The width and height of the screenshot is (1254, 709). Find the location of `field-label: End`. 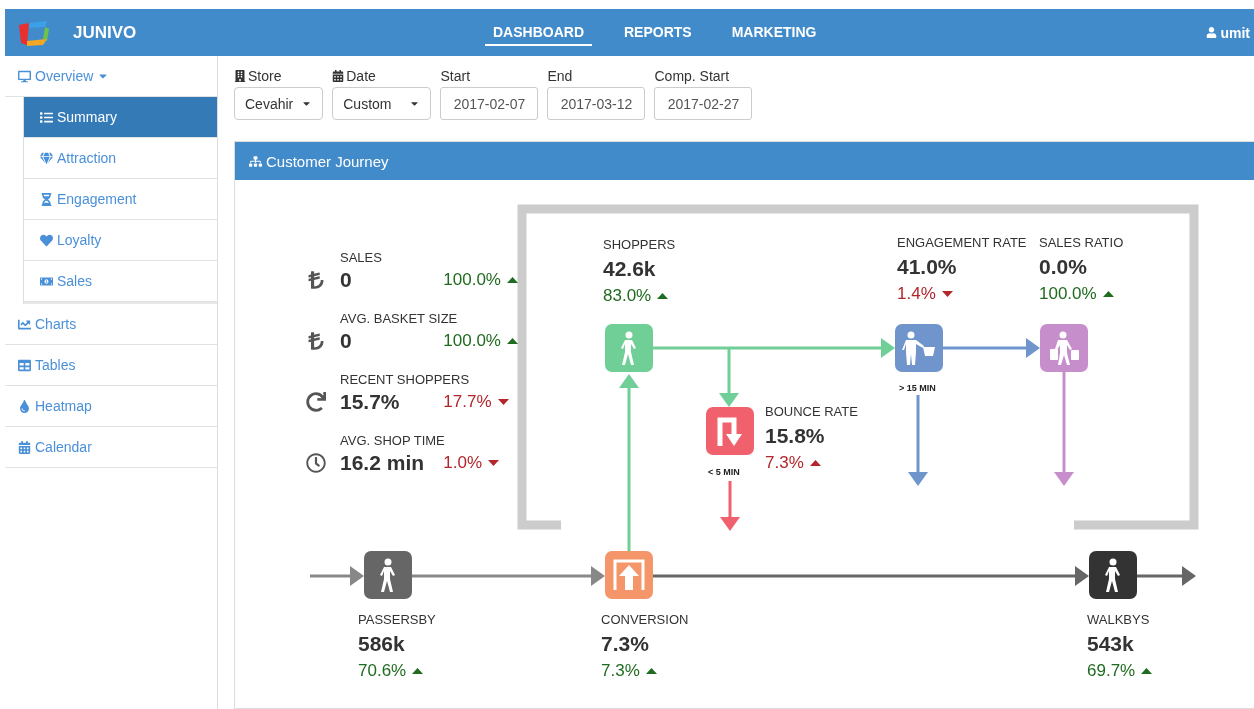

field-label: End is located at coordinates (560, 76).